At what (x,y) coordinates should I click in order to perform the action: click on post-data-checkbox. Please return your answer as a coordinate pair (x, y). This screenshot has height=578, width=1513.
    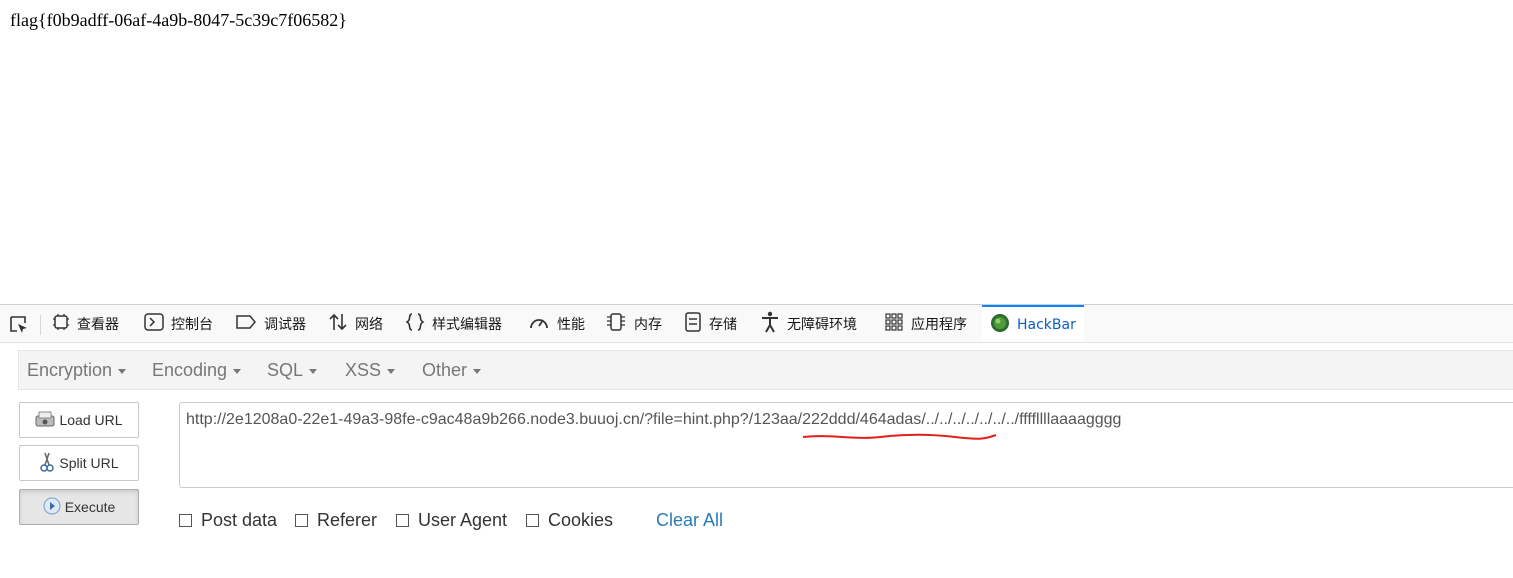
    Looking at the image, I should click on (185, 520).